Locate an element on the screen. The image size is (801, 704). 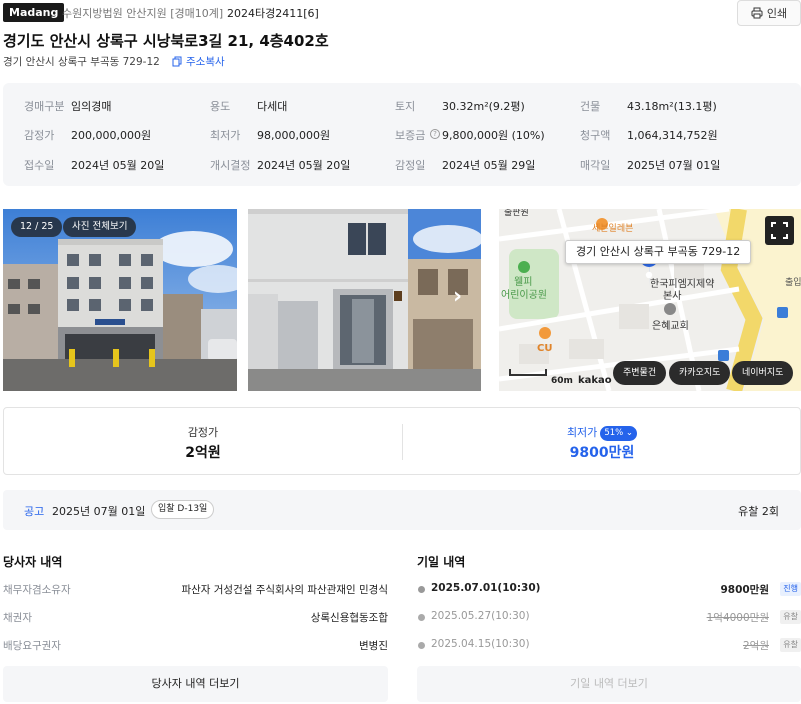
page-title: 경기도 안산시 상록구 시낭북로3길 21, 4층402호 is located at coordinates (166, 41).